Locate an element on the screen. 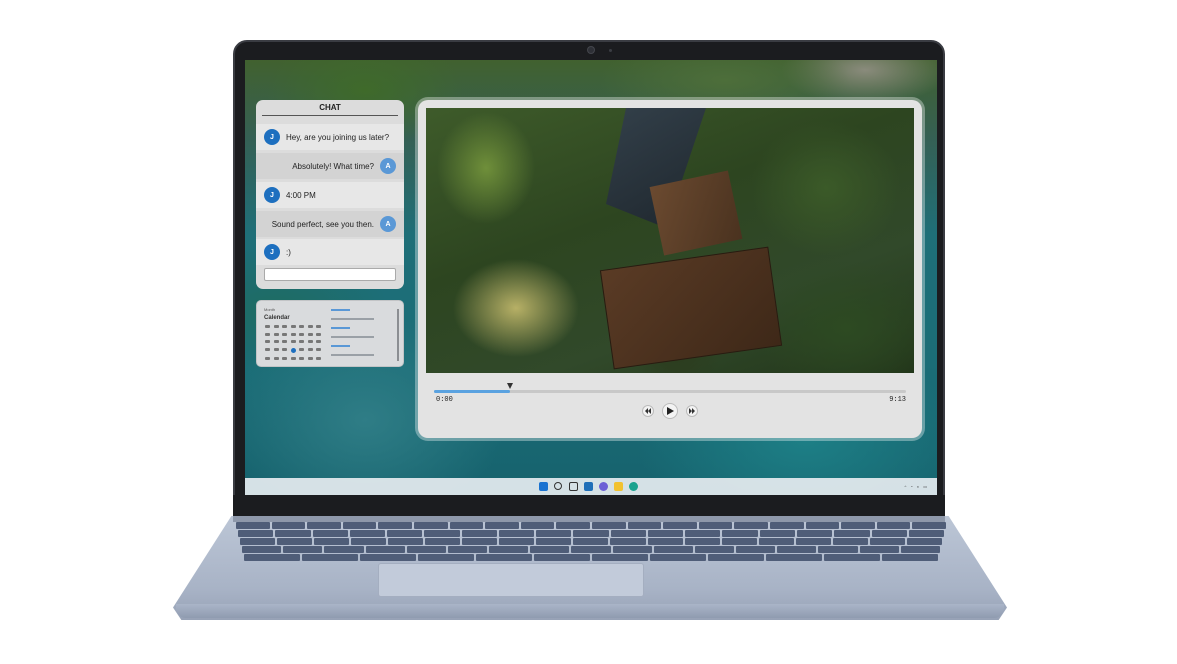  play-button is located at coordinates (670, 411).